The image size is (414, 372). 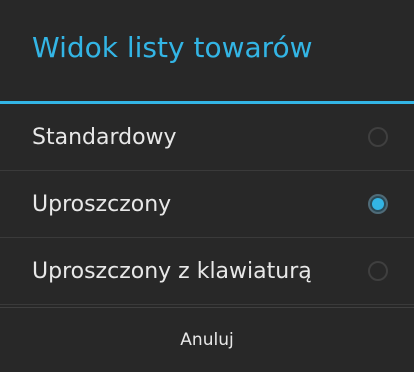 I want to click on option-label: Standardowy, so click(x=104, y=137).